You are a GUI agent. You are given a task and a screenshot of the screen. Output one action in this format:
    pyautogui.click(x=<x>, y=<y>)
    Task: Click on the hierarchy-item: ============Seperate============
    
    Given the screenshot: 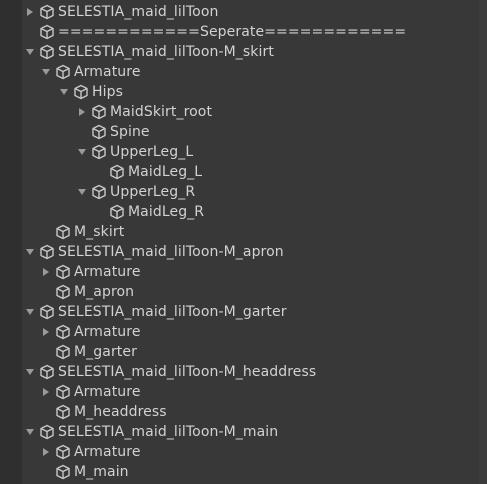 What is the action you would take?
    pyautogui.click(x=250, y=32)
    